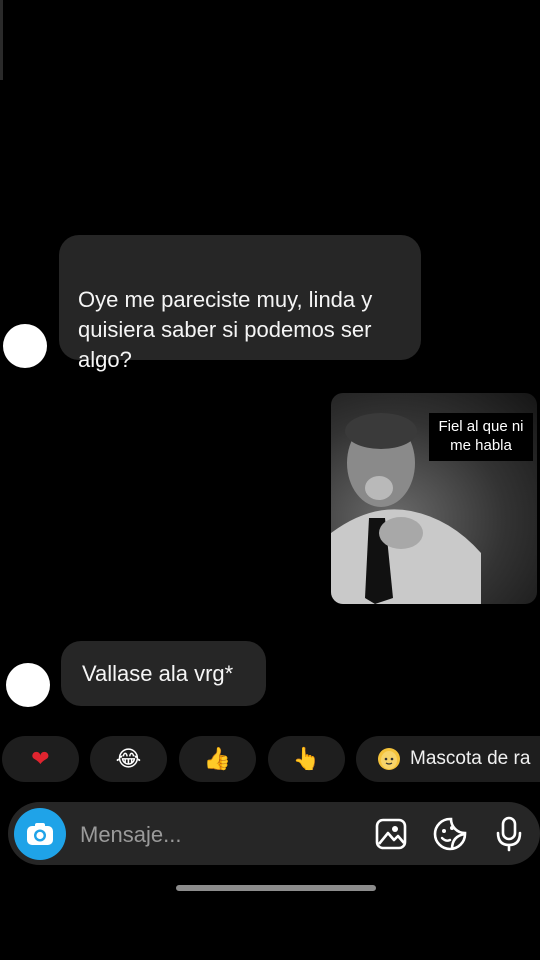 The image size is (540, 960). Describe the element at coordinates (276, 888) in the screenshot. I see `home-indicator` at that location.